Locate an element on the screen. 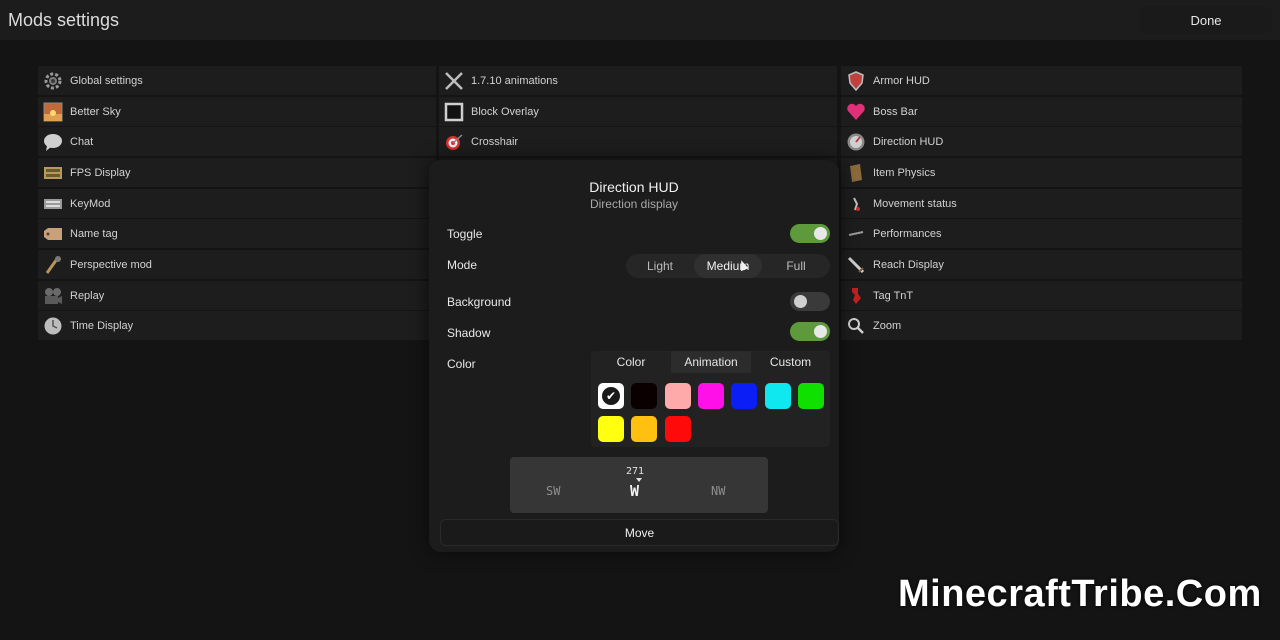 The image size is (1280, 640). watermark: MinecraftTribe.Com is located at coordinates (1080, 594).